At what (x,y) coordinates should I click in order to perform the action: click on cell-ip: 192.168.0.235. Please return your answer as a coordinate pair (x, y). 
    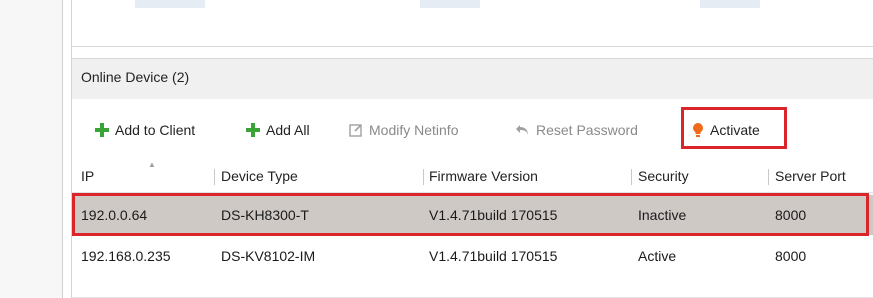
    Looking at the image, I should click on (126, 256).